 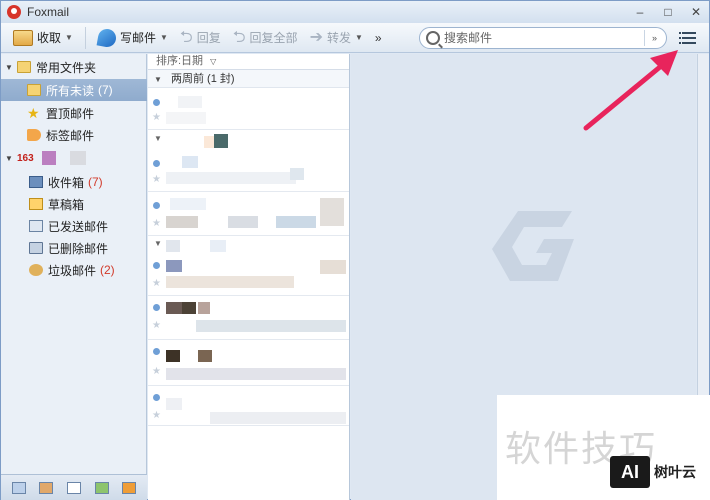 I want to click on folder-group-label: 常用文件夹, so click(x=66, y=67).